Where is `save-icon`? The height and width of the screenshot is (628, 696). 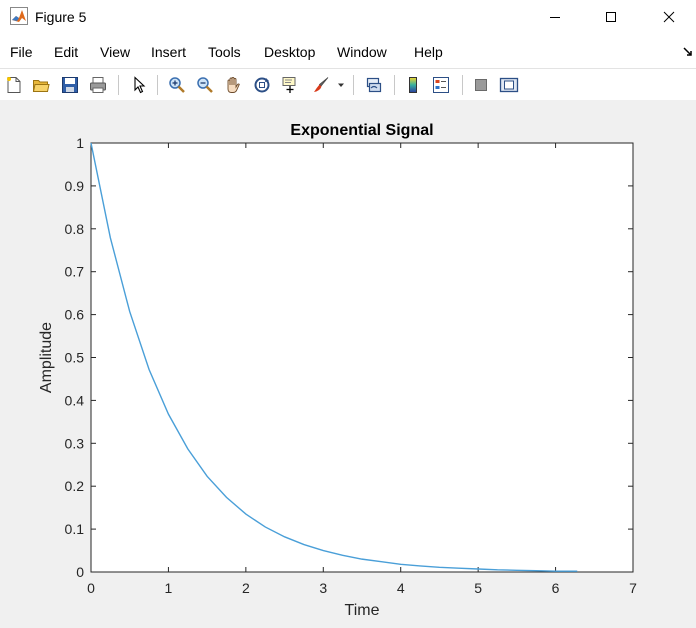 save-icon is located at coordinates (70, 85).